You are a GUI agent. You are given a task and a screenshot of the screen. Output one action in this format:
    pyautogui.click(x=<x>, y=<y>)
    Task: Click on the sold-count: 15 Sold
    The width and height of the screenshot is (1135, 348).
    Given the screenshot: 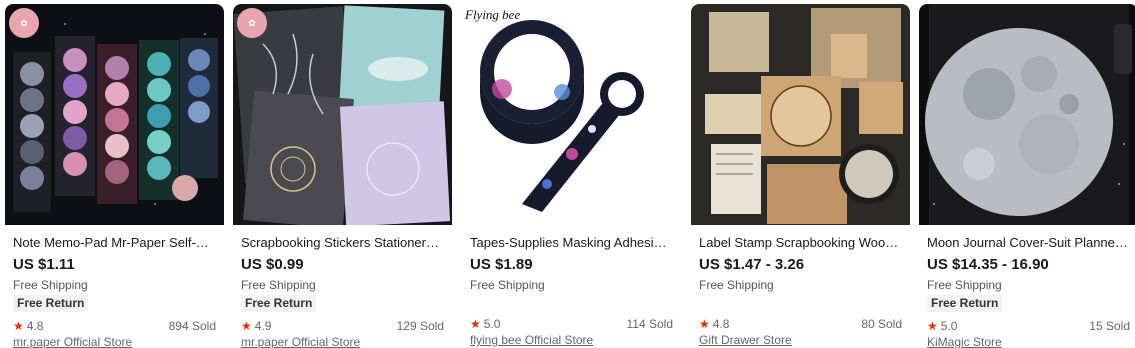 What is the action you would take?
    pyautogui.click(x=1109, y=326)
    